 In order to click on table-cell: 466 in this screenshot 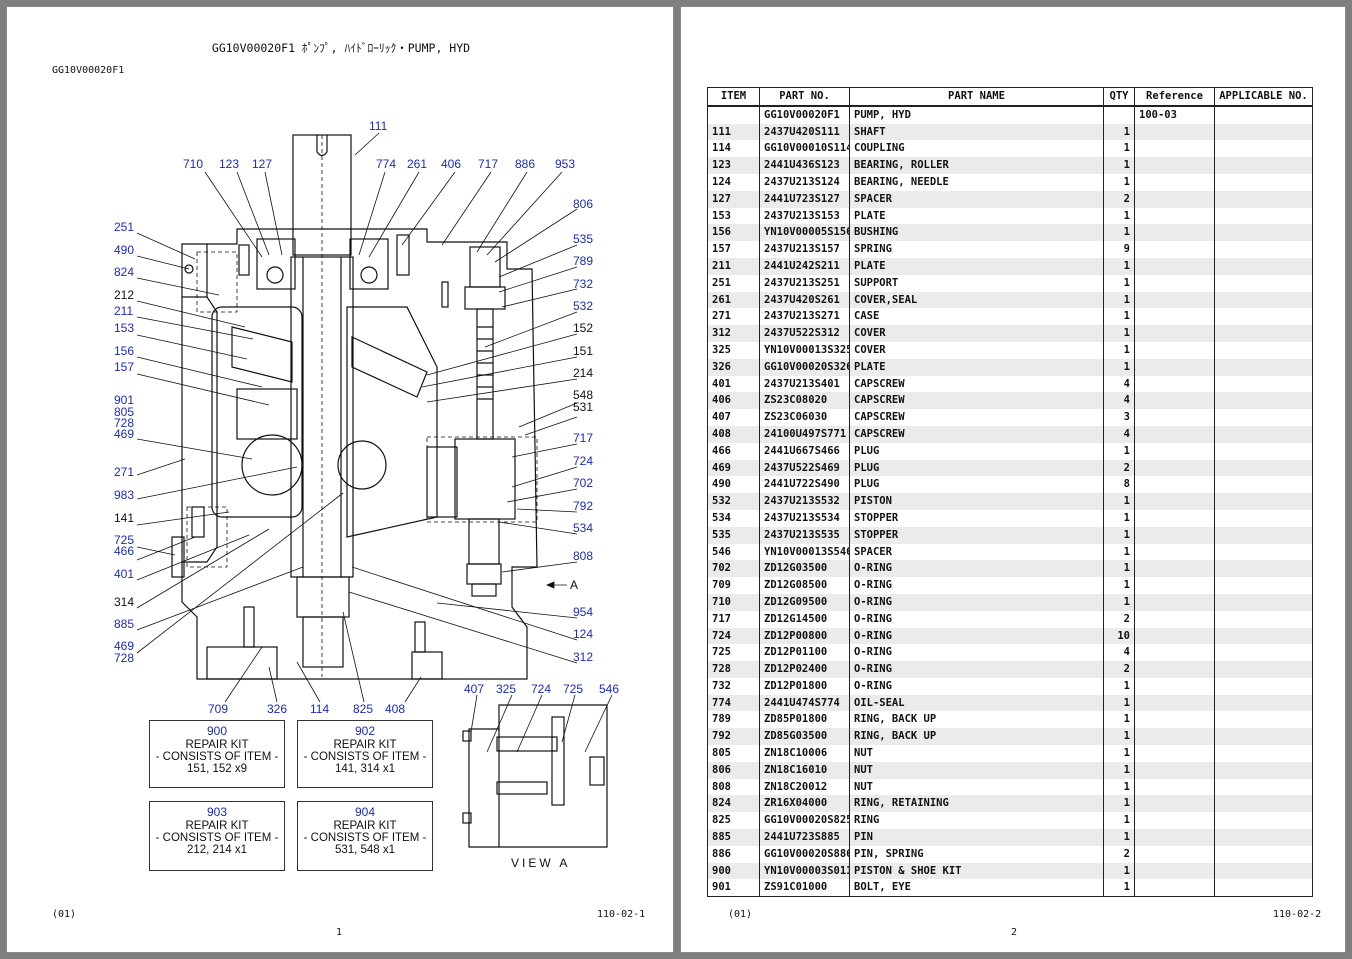, I will do `click(733, 451)`.